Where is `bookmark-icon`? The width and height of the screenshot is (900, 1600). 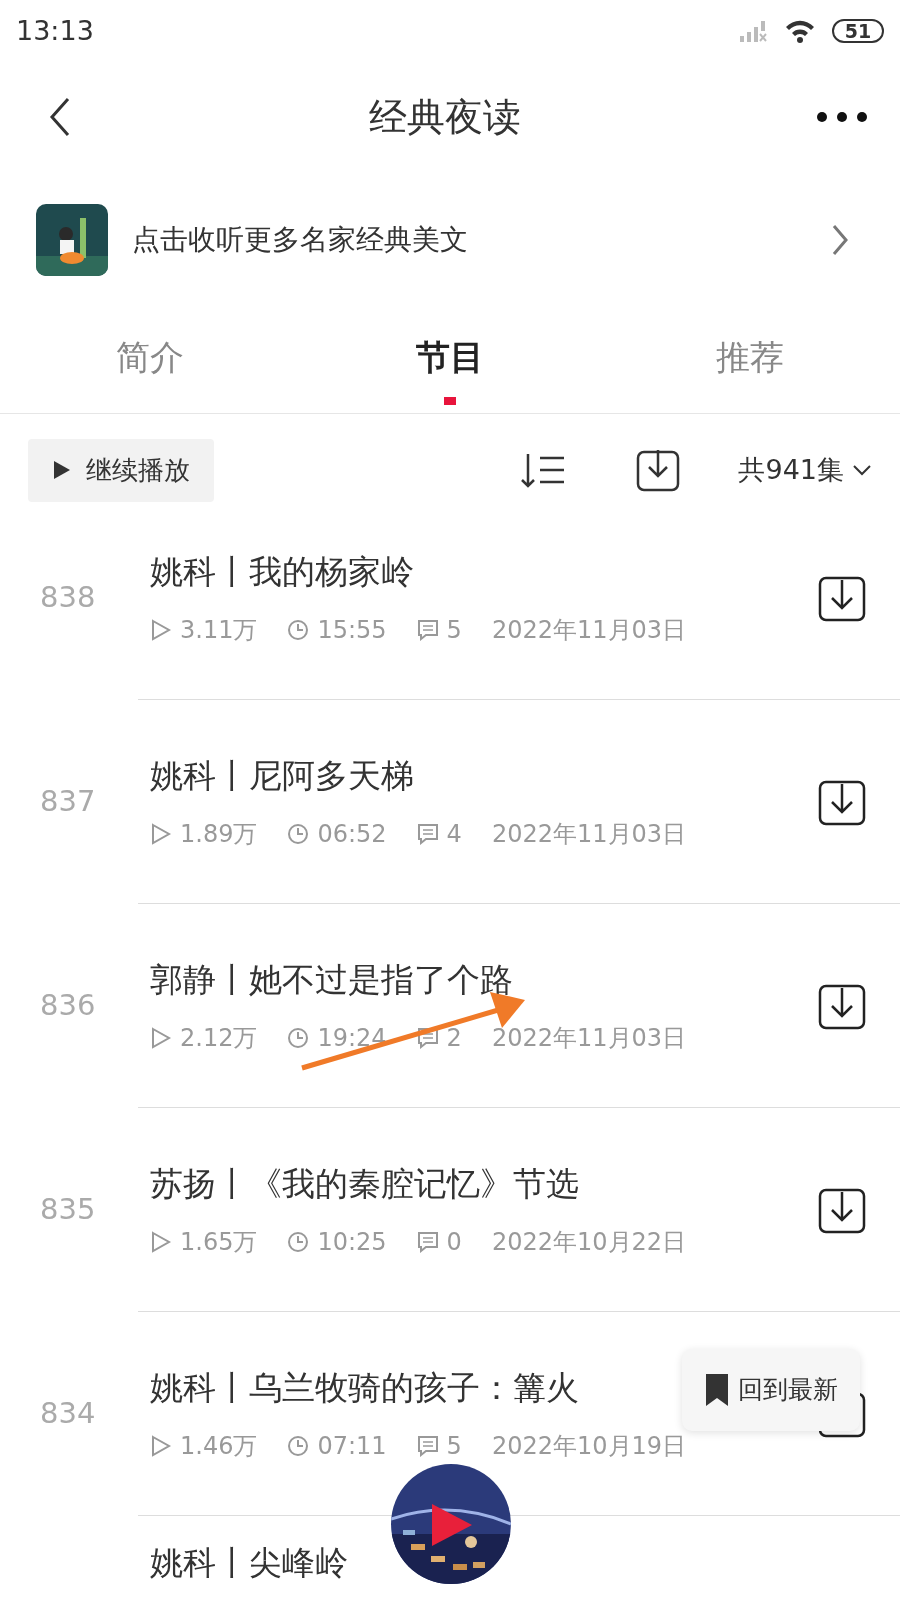
bookmark-icon is located at coordinates (717, 1389).